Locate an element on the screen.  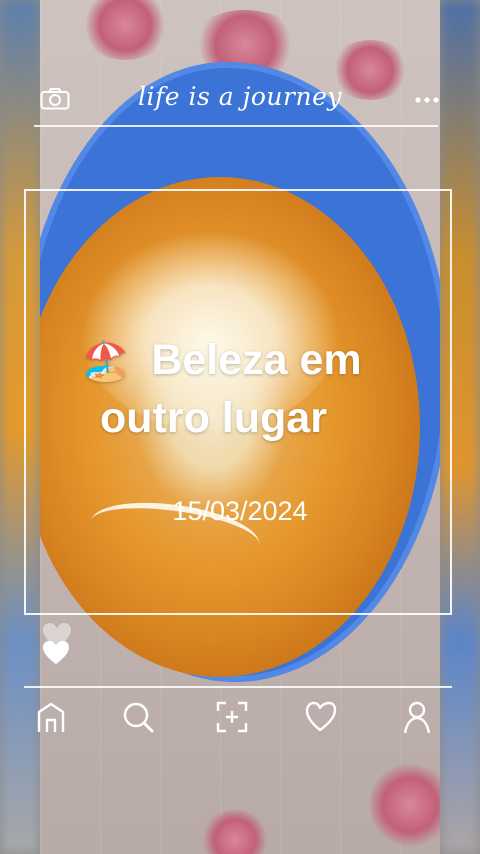
brand-title: life is a journey is located at coordinates (240, 96).